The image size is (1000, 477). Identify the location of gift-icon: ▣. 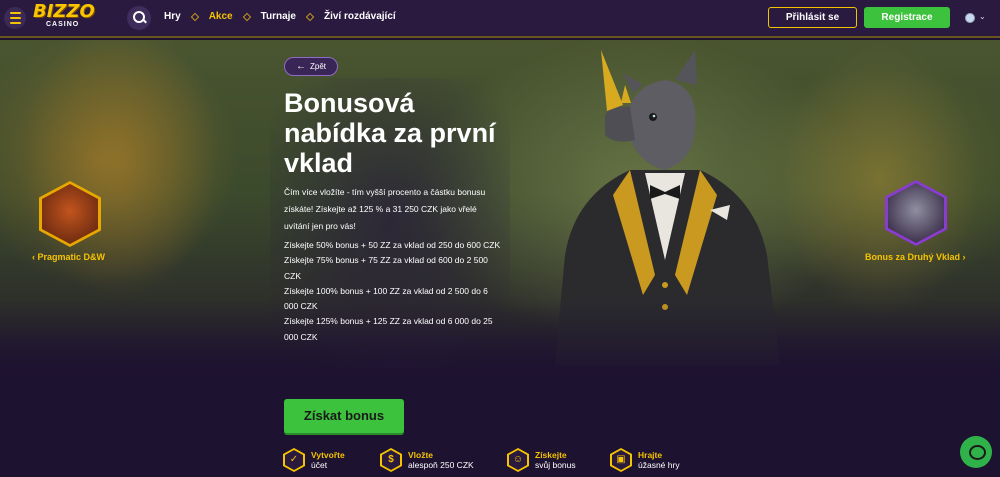
(621, 460).